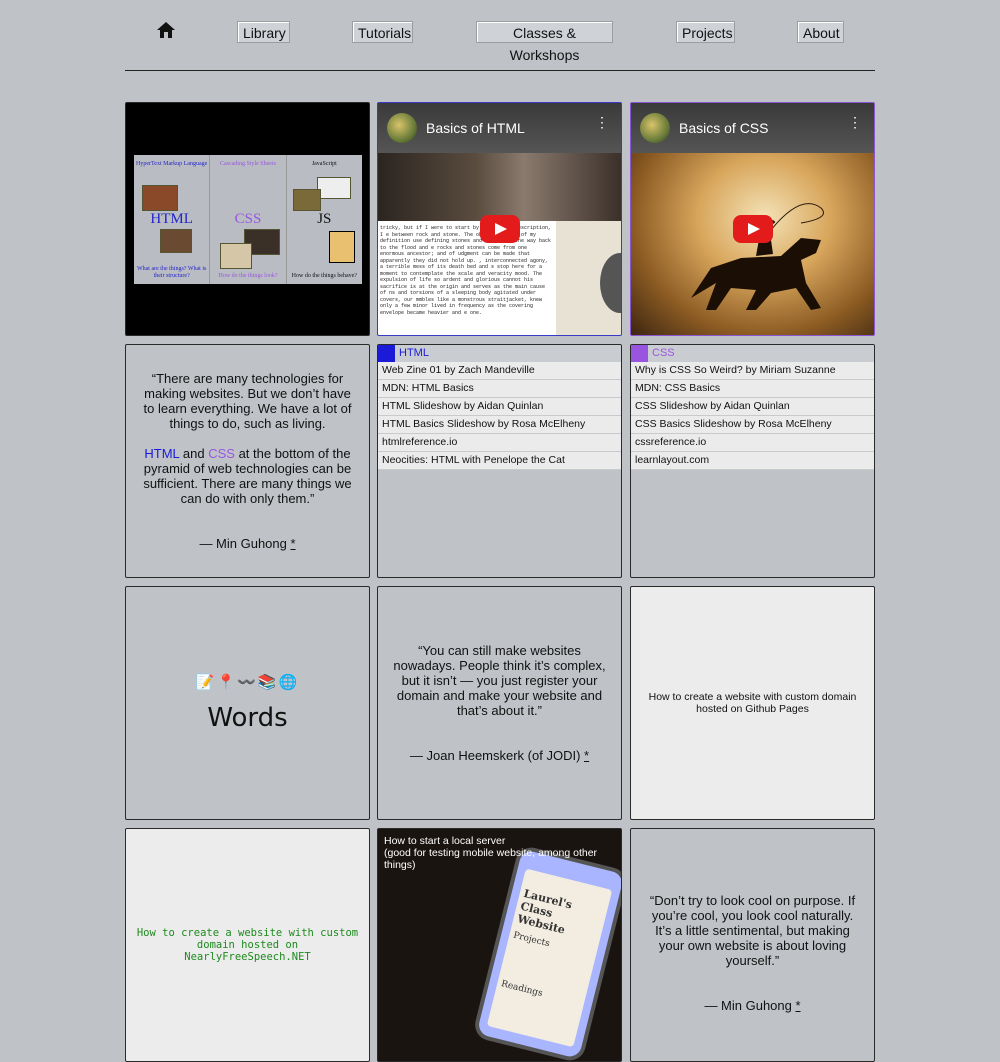 Image resolution: width=1000 pixels, height=1062 pixels. What do you see at coordinates (500, 70) in the screenshot?
I see `header-divider` at bounding box center [500, 70].